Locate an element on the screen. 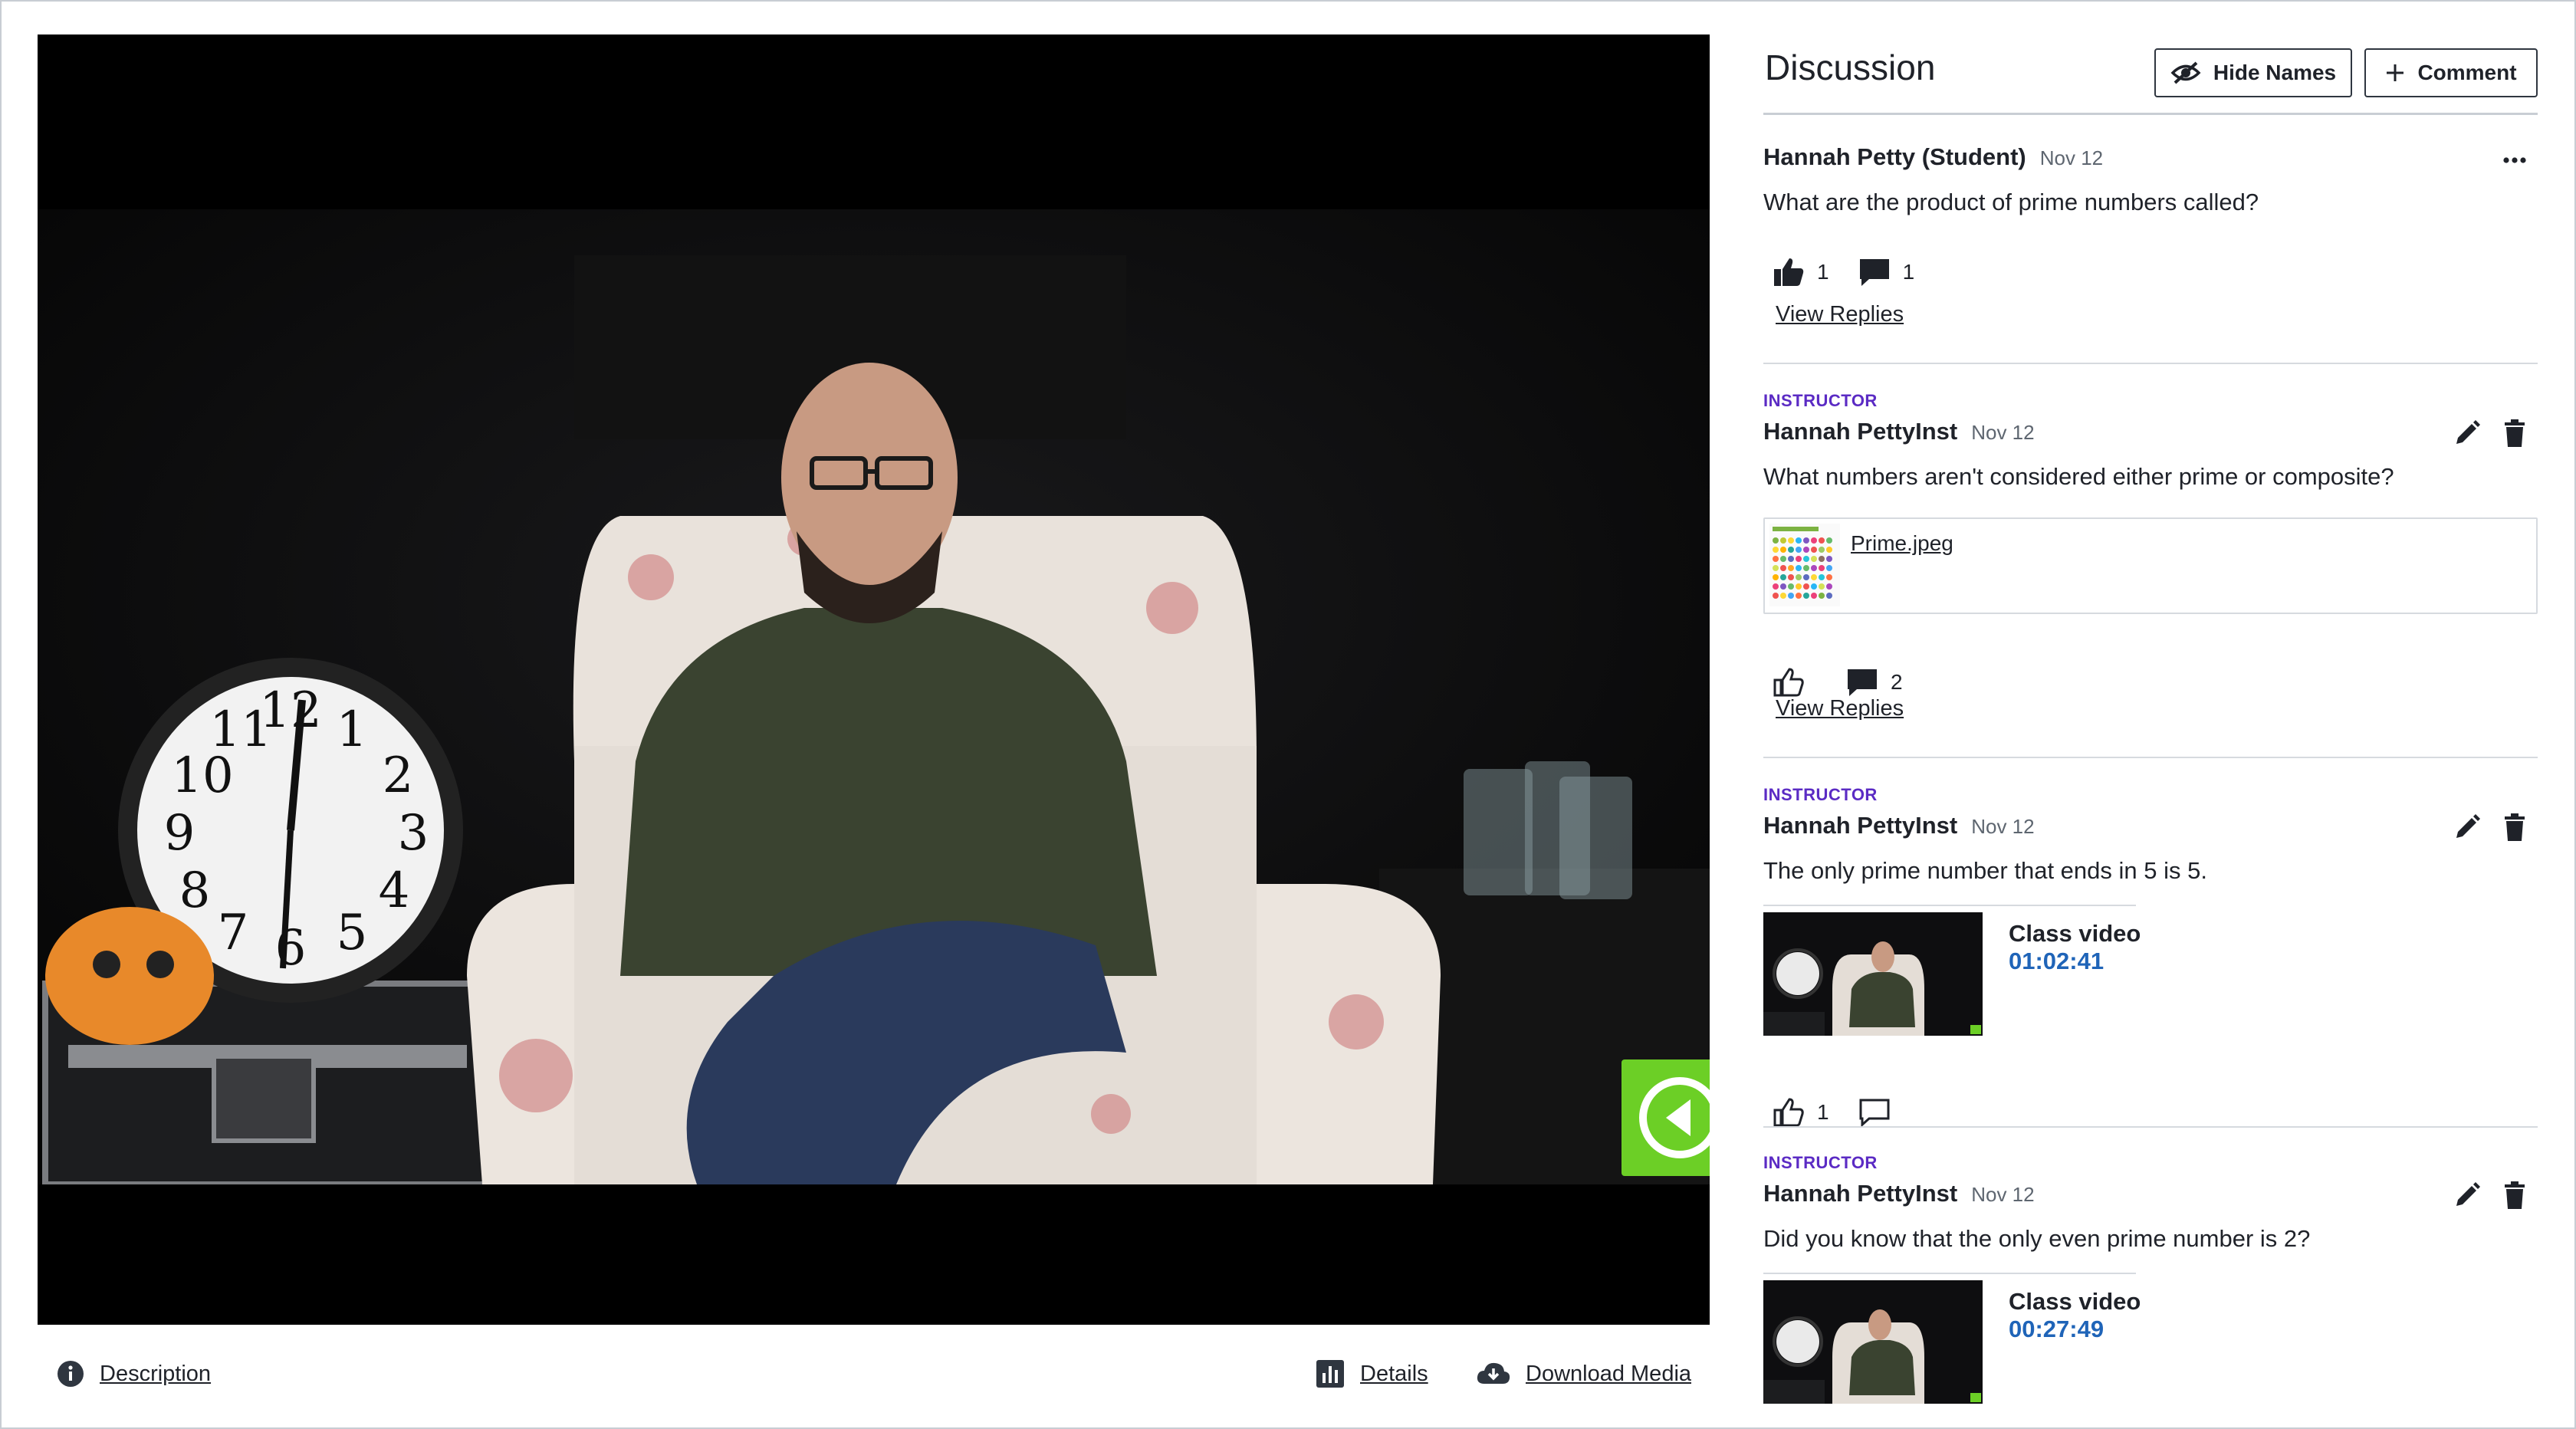 This screenshot has width=2576, height=1429. speech-bubble-outline-icon is located at coordinates (1875, 1113).